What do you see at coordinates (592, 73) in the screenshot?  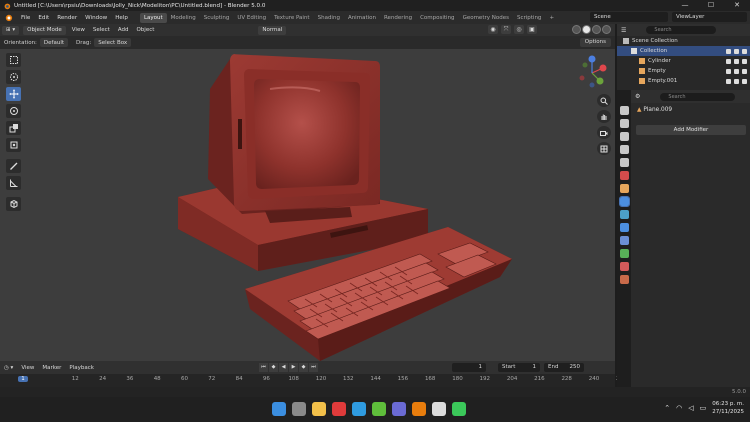 I see `navigation-gizmo` at bounding box center [592, 73].